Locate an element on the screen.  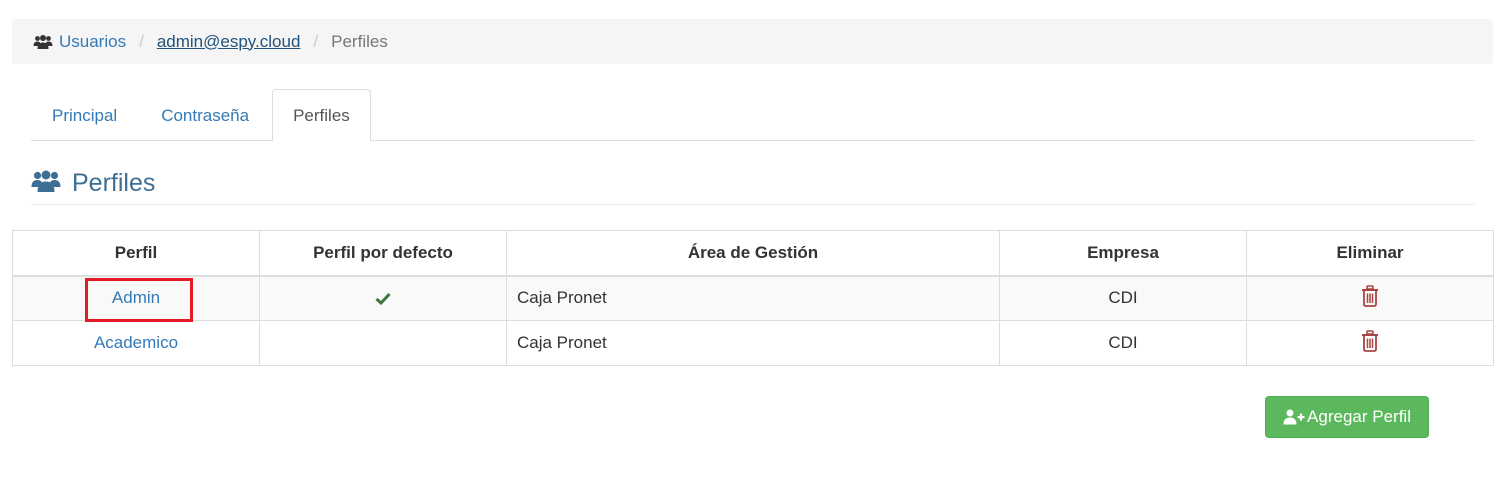
user-plus-icon is located at coordinates (1294, 417).